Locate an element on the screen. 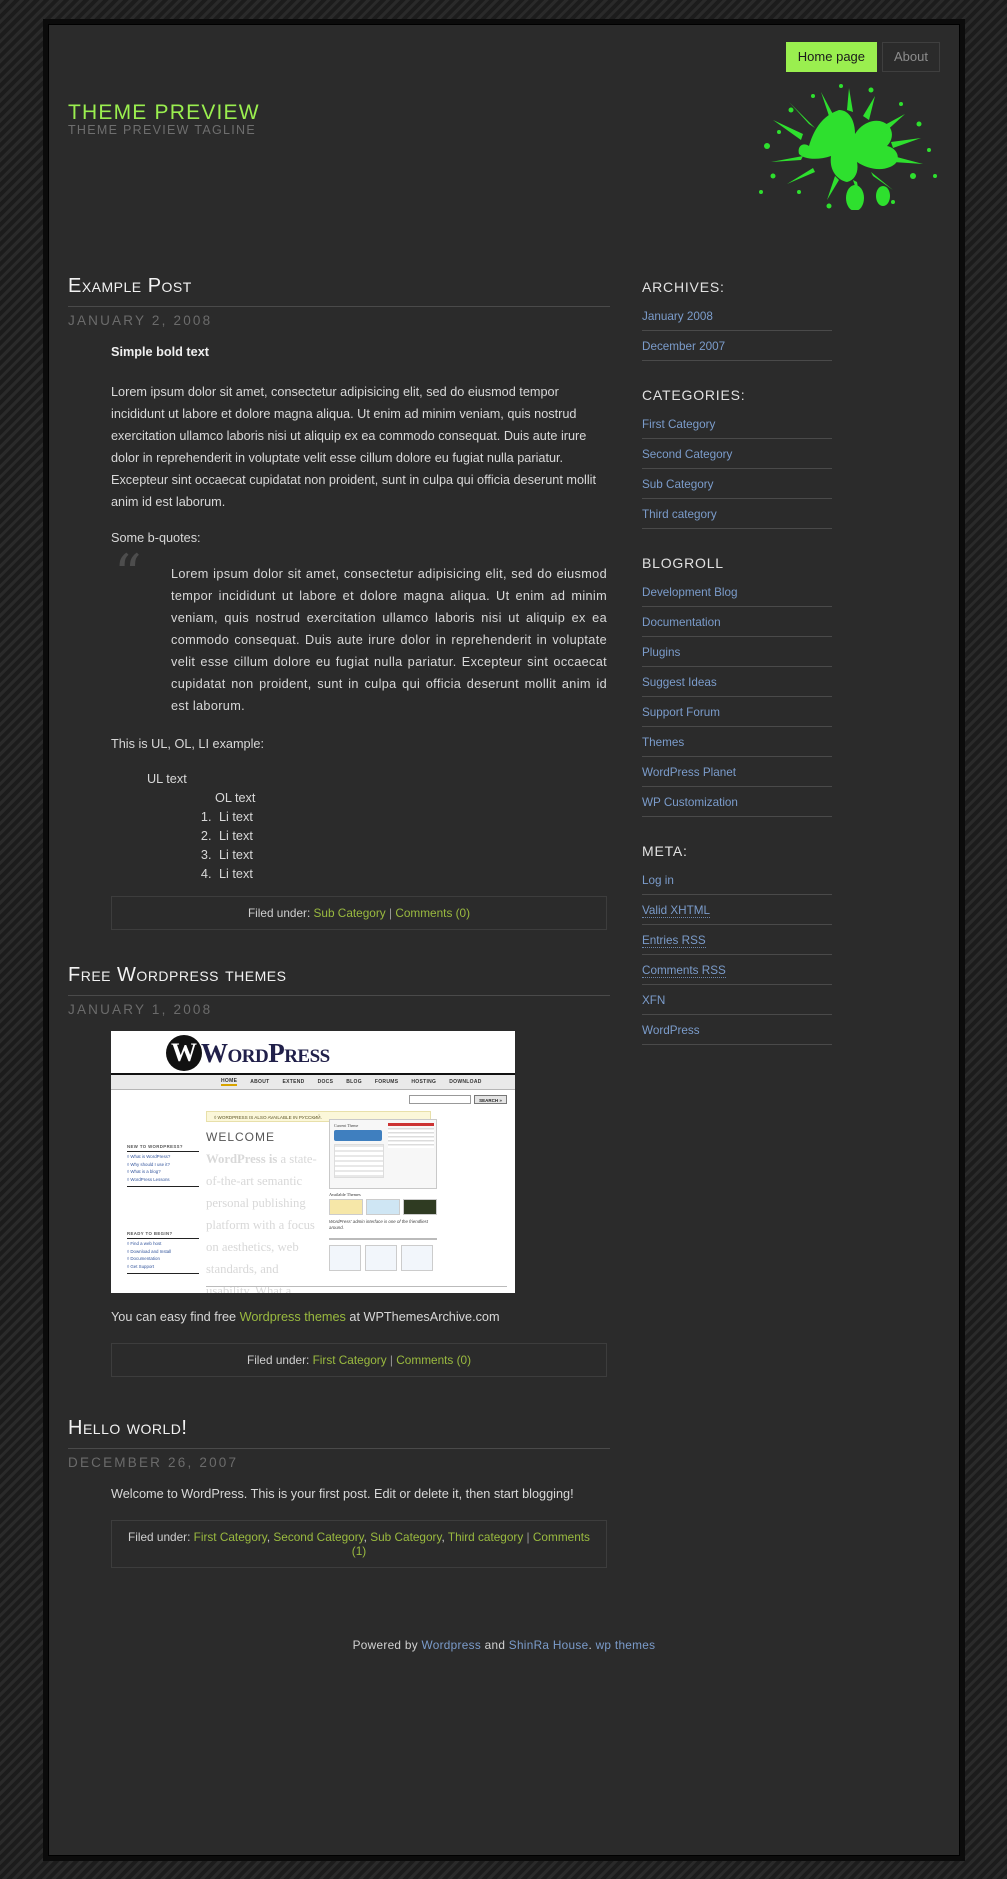 This screenshot has width=1007, height=1879. post-title: Hello world! is located at coordinates (339, 1433).